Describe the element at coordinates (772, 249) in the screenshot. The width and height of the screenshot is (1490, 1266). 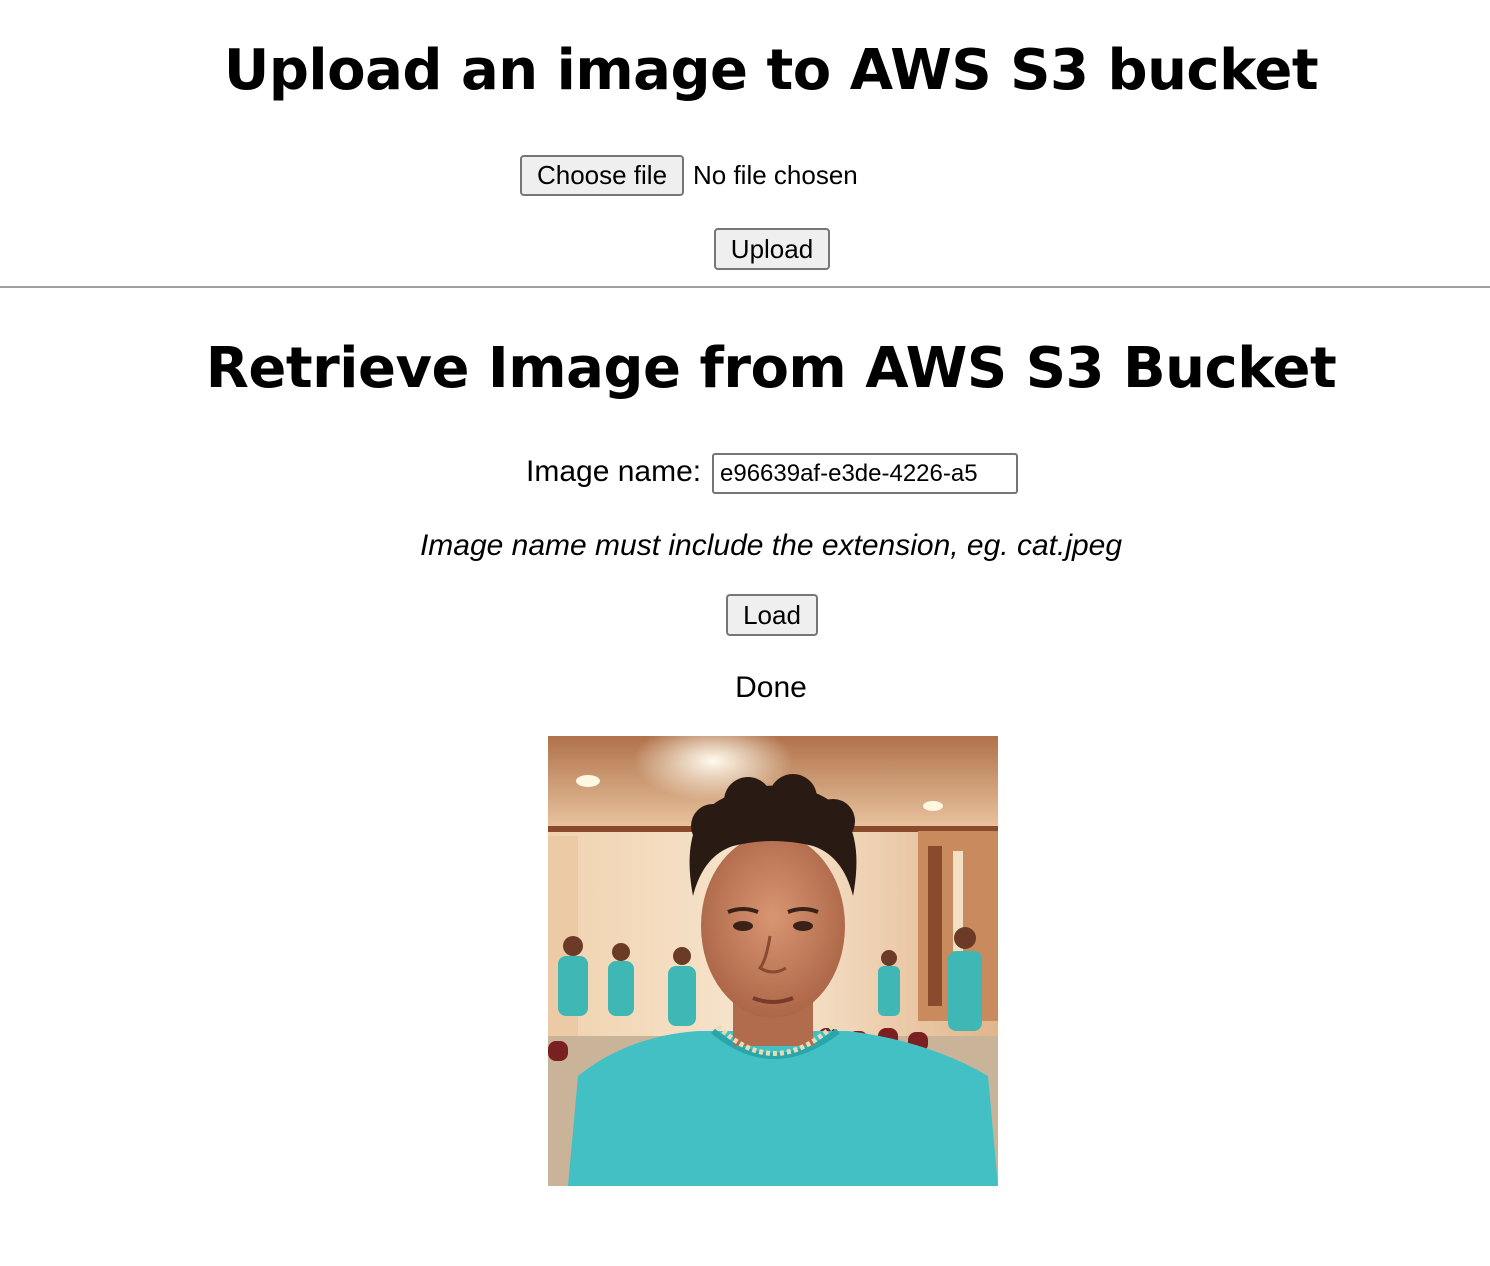
I see `upload-button: Upload` at that location.